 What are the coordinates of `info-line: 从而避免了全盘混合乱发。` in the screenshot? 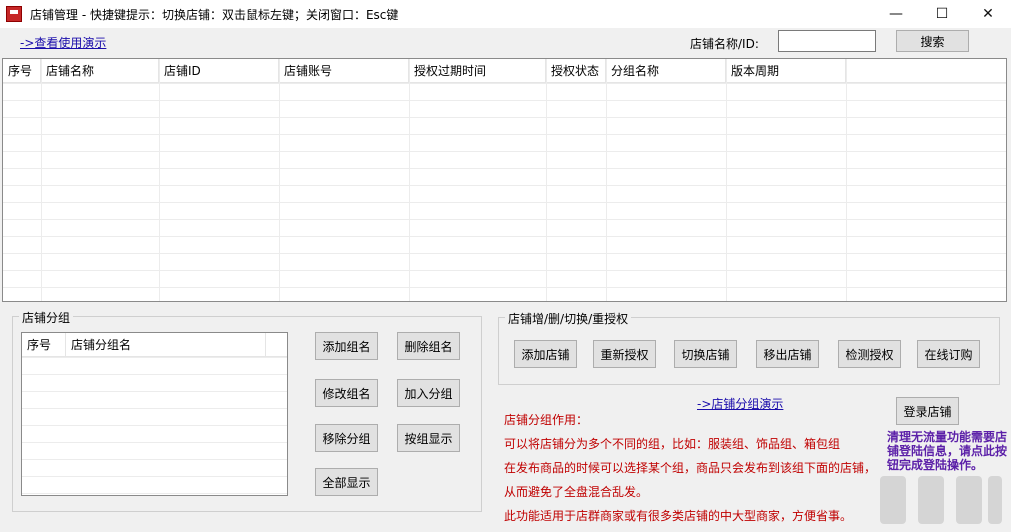 It's located at (576, 492).